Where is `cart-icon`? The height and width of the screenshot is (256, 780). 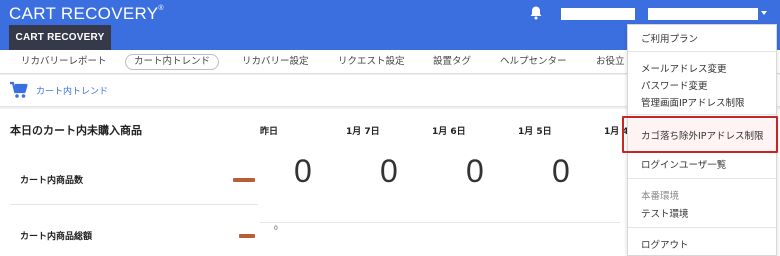 cart-icon is located at coordinates (19, 89).